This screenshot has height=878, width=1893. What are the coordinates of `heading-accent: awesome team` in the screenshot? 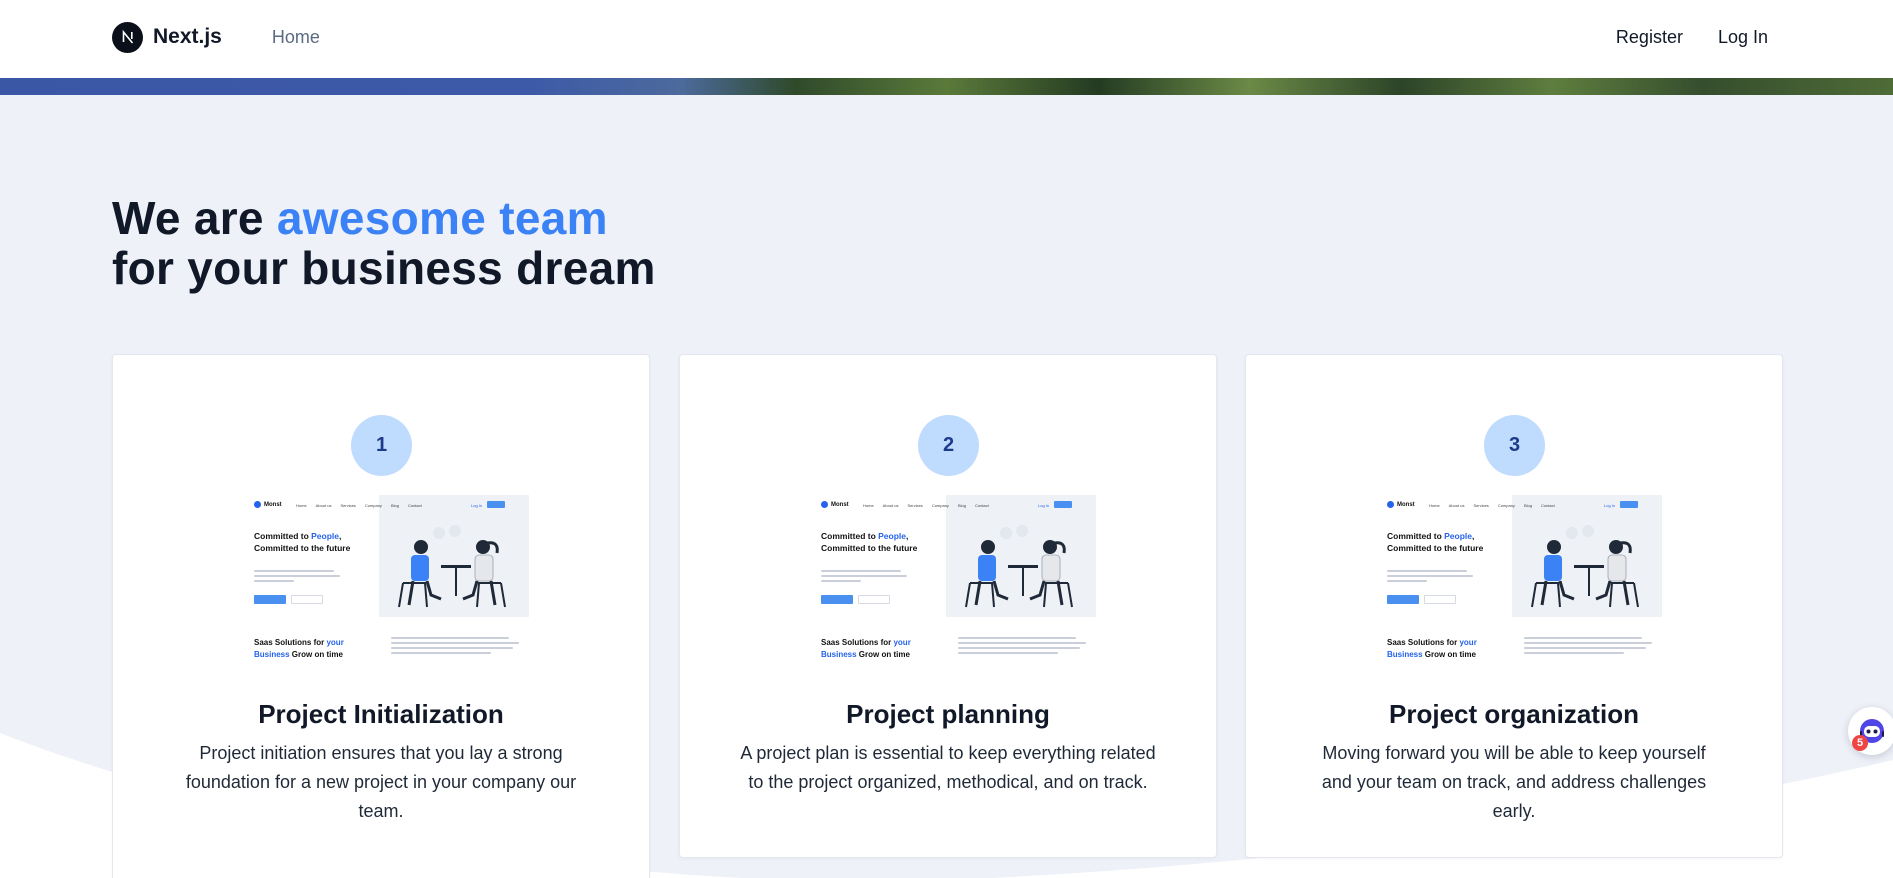 It's located at (442, 218).